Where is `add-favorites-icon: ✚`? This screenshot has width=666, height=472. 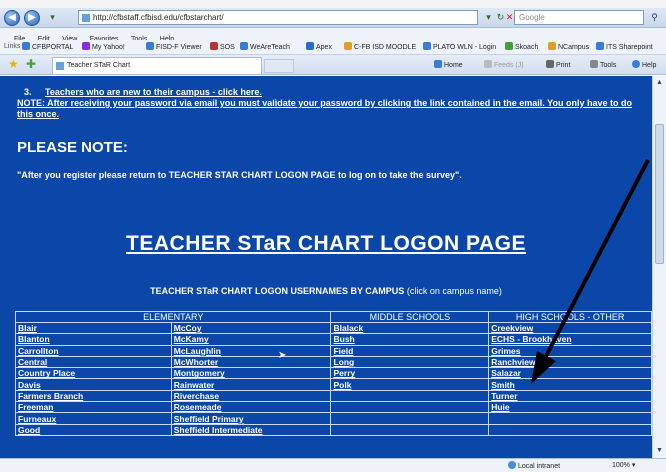 add-favorites-icon: ✚ is located at coordinates (31, 64).